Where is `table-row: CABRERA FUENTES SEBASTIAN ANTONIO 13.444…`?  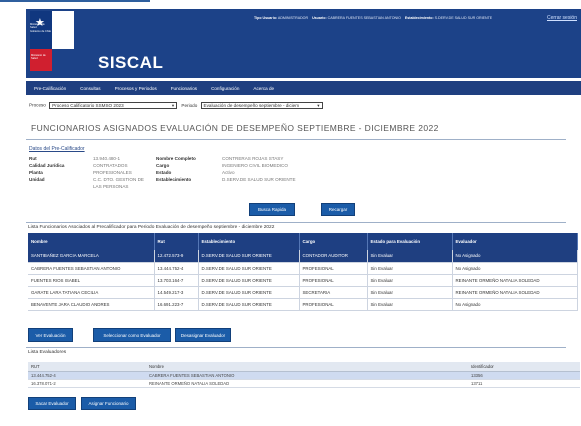 table-row: CABRERA FUENTES SEBASTIAN ANTONIO 13.444… is located at coordinates (303, 268).